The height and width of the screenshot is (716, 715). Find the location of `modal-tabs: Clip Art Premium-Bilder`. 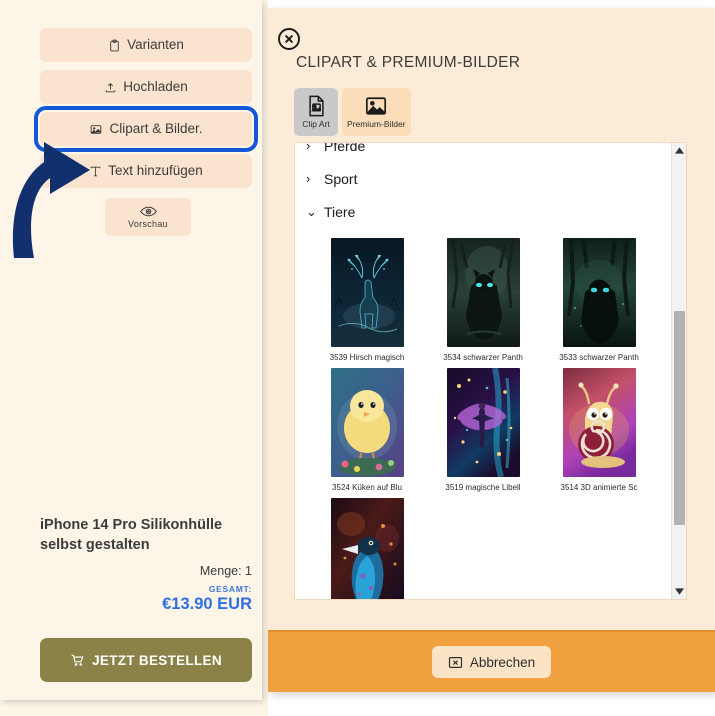

modal-tabs: Clip Art Premium-Bilder is located at coordinates (352, 112).